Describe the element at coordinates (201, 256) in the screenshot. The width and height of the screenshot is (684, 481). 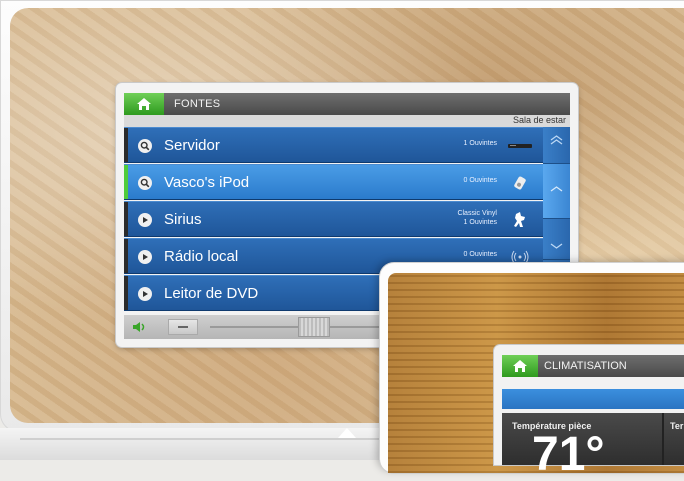
I see `source-name: Rádio local` at that location.